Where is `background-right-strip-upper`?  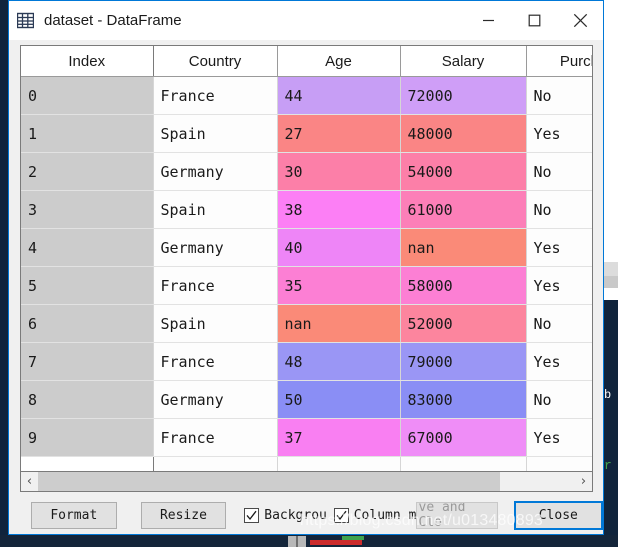
background-right-strip-upper is located at coordinates (611, 269).